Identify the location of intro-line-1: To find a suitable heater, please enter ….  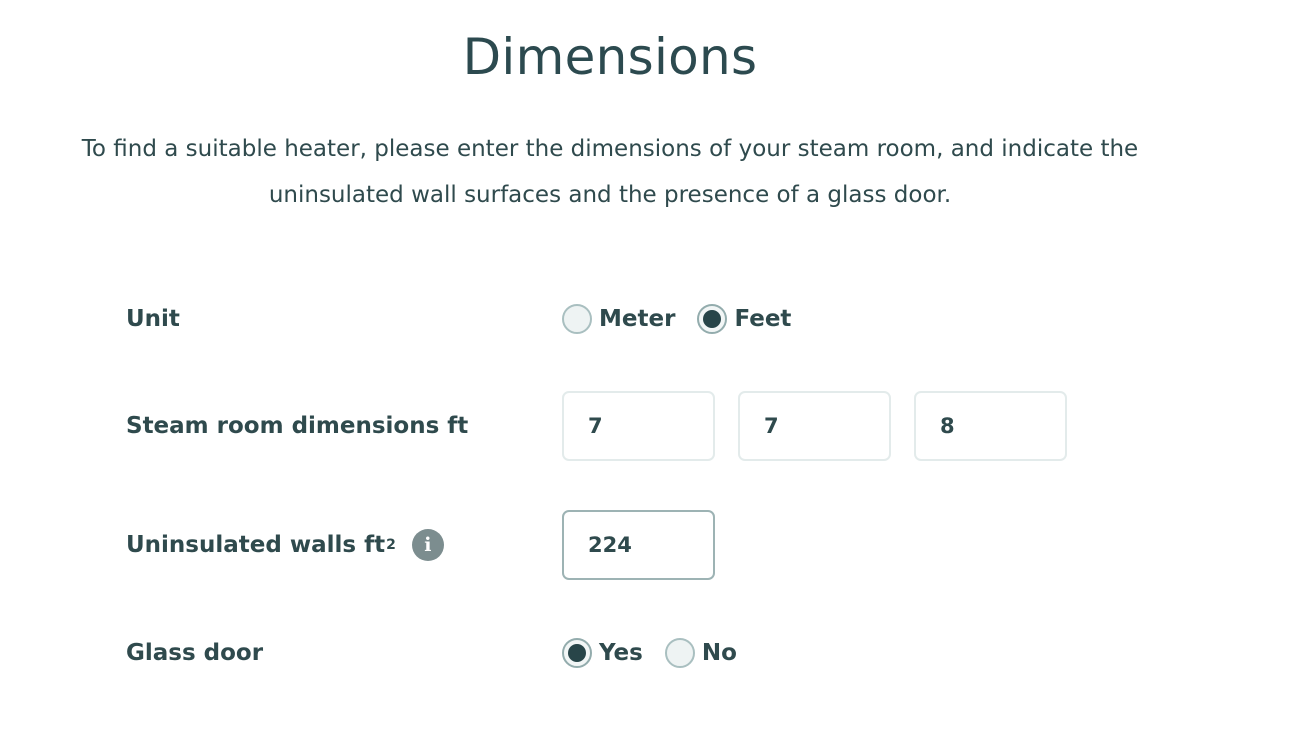
(610, 149).